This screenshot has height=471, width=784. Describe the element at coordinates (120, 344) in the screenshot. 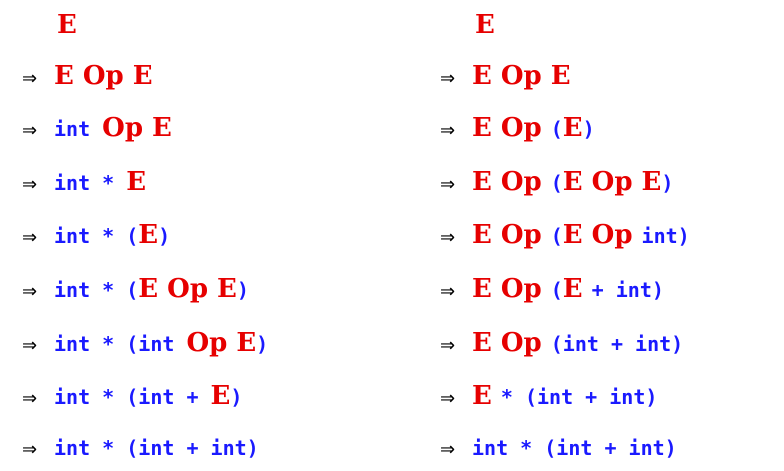

I see `terminal-text: int * (int` at that location.